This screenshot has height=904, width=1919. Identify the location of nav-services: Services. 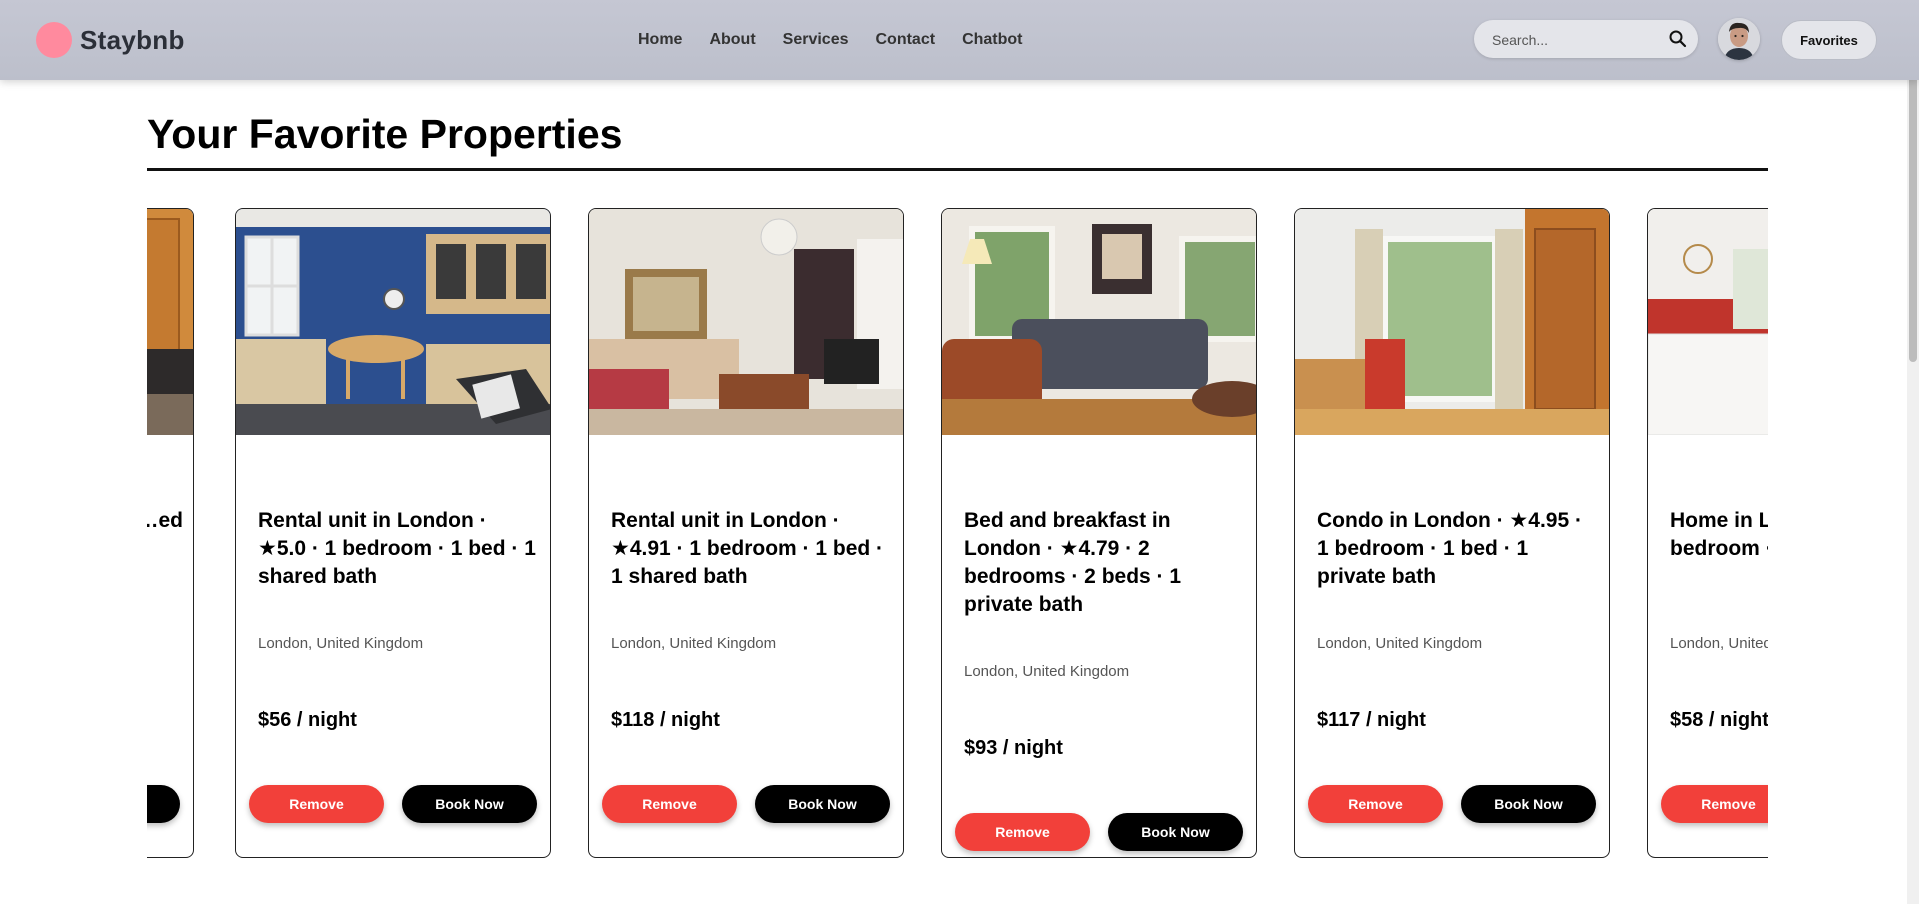
(816, 40).